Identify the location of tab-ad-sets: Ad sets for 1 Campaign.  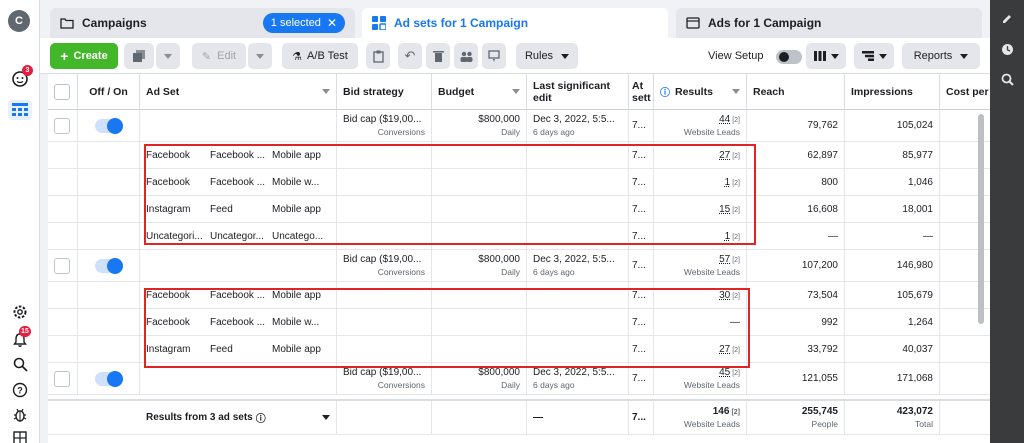
(515, 23).